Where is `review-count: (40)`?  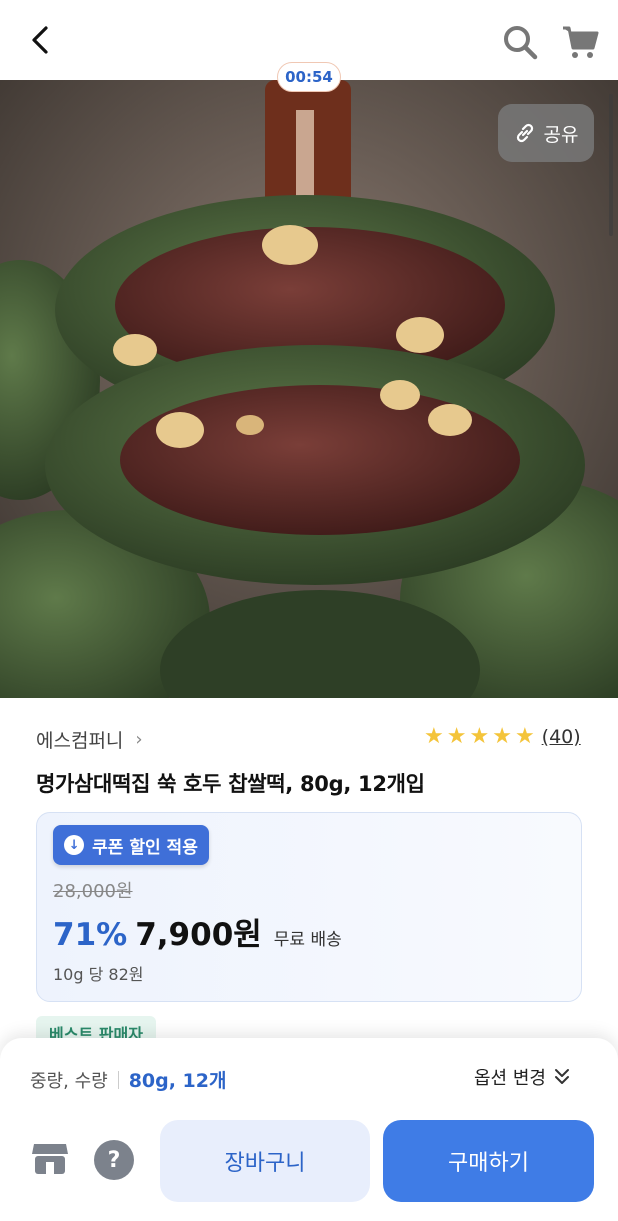
review-count: (40) is located at coordinates (561, 737).